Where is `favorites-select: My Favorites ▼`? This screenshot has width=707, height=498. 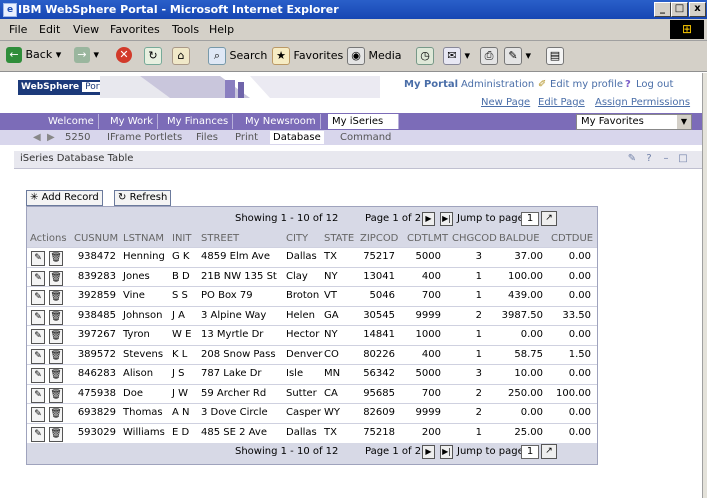
favorites-select: My Favorites ▼ is located at coordinates (634, 122).